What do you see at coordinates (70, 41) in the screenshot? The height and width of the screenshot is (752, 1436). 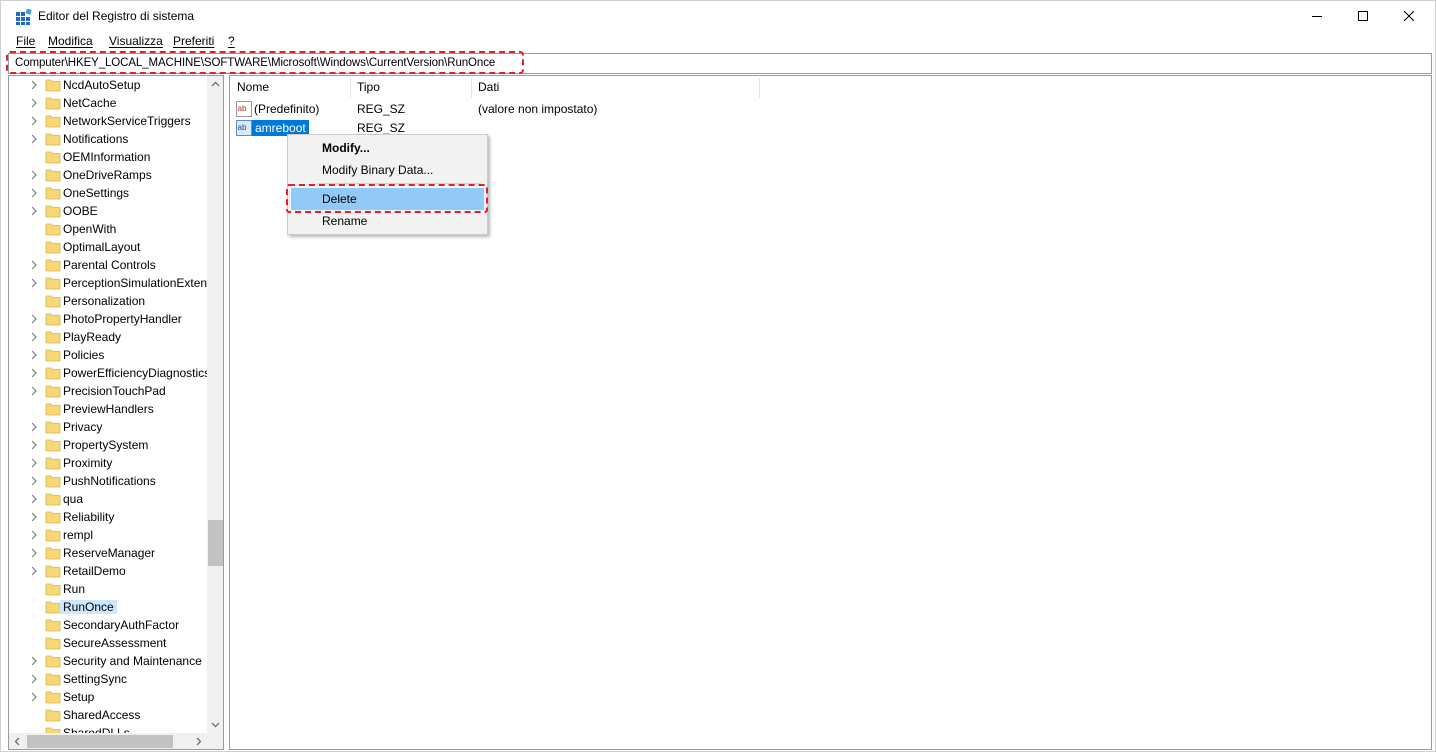 I see `menu-modifica: Modifica` at bounding box center [70, 41].